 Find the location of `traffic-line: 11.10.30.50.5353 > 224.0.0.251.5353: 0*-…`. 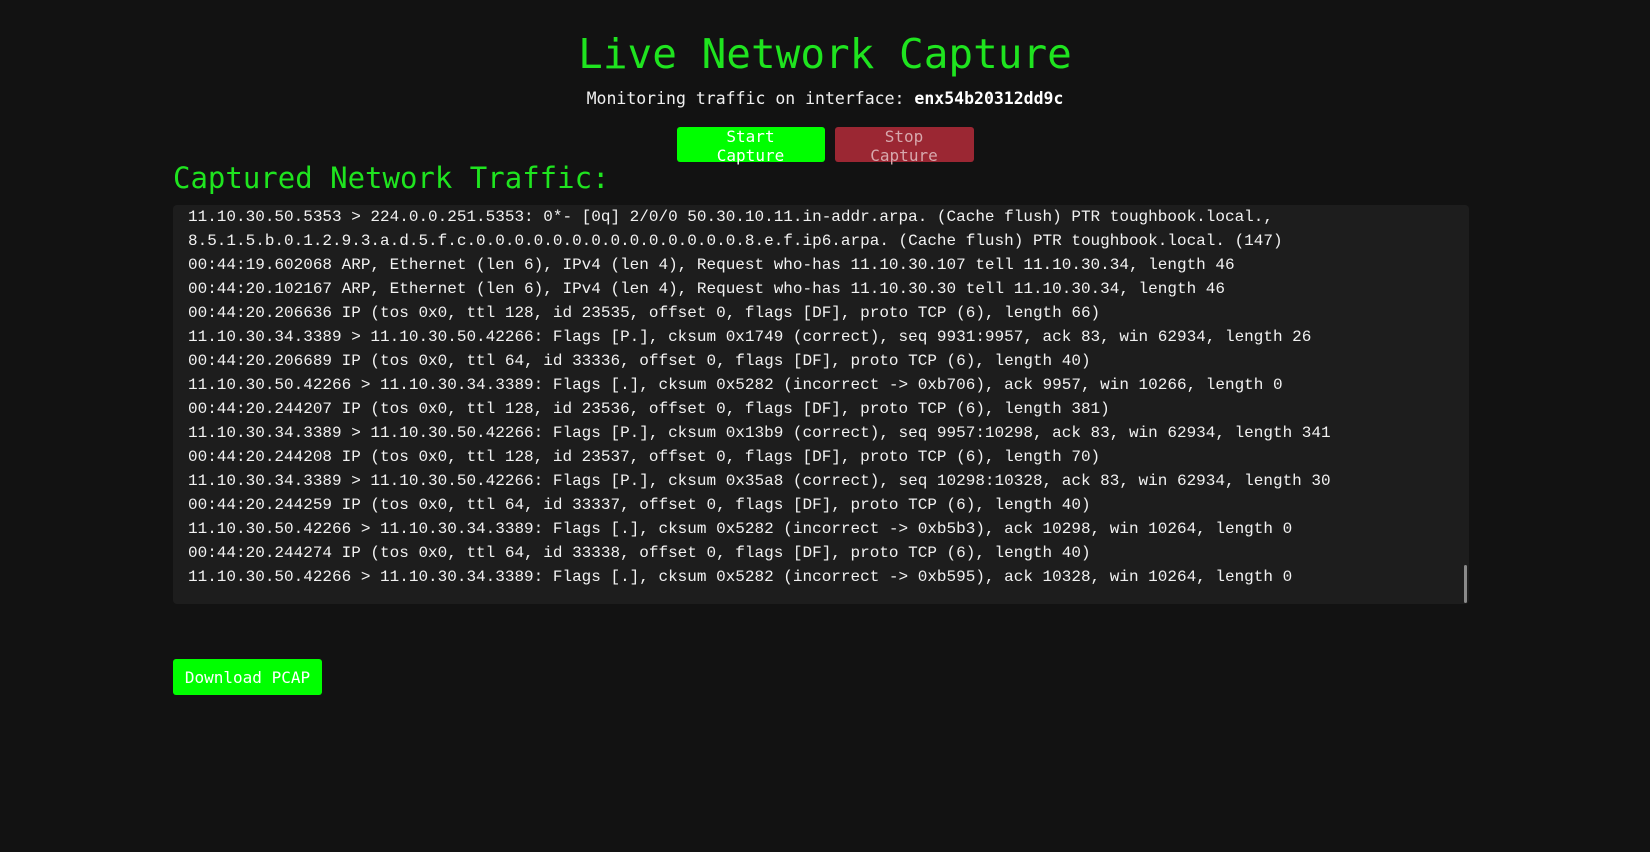

traffic-line: 11.10.30.50.5353 > 224.0.0.251.5353: 0*-… is located at coordinates (730, 217).